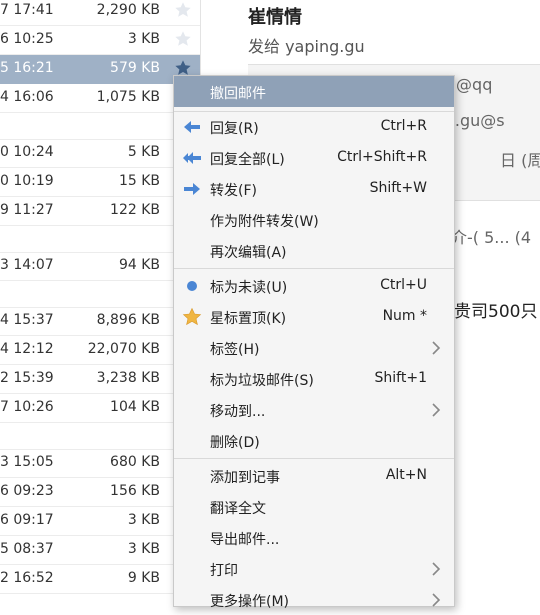 This screenshot has height=615, width=540. I want to click on mail-body-text: 贵司500只, so click(496, 312).